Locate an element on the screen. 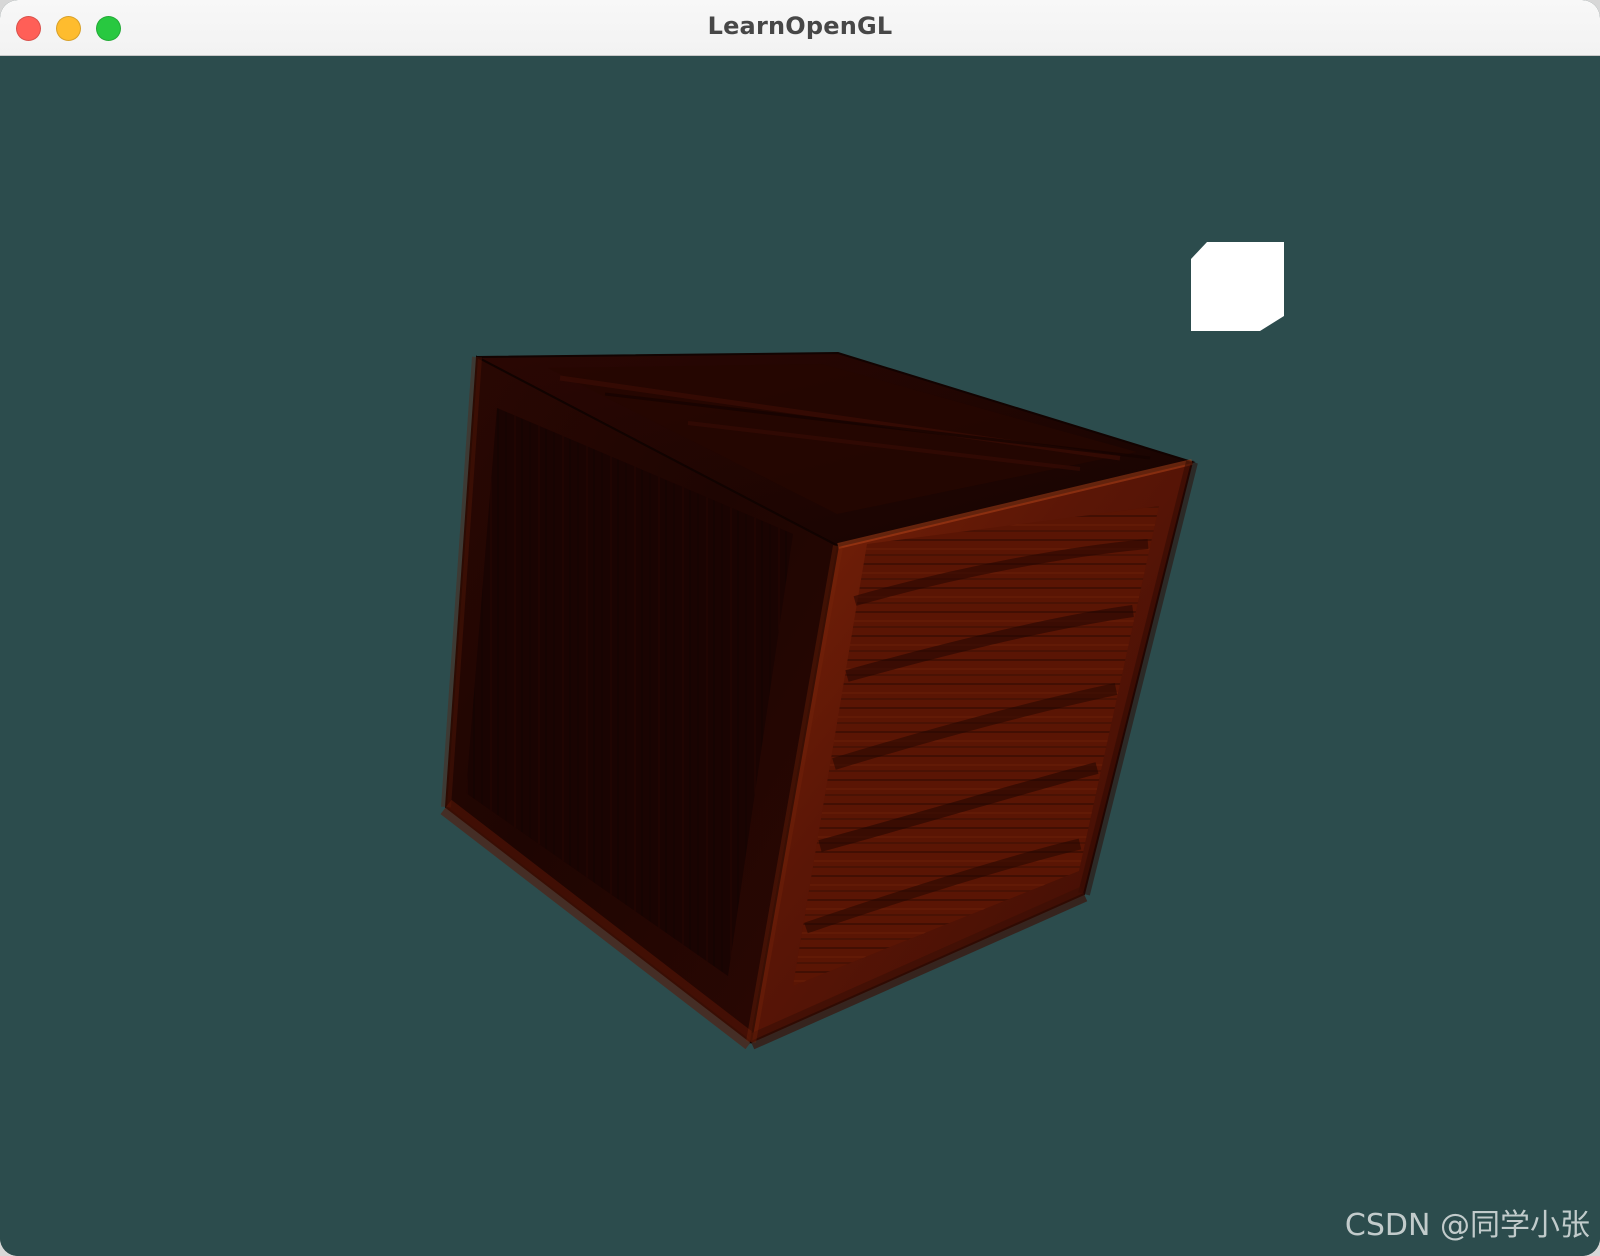 The height and width of the screenshot is (1256, 1600). window-title: LearnOpenGL is located at coordinates (800, 26).